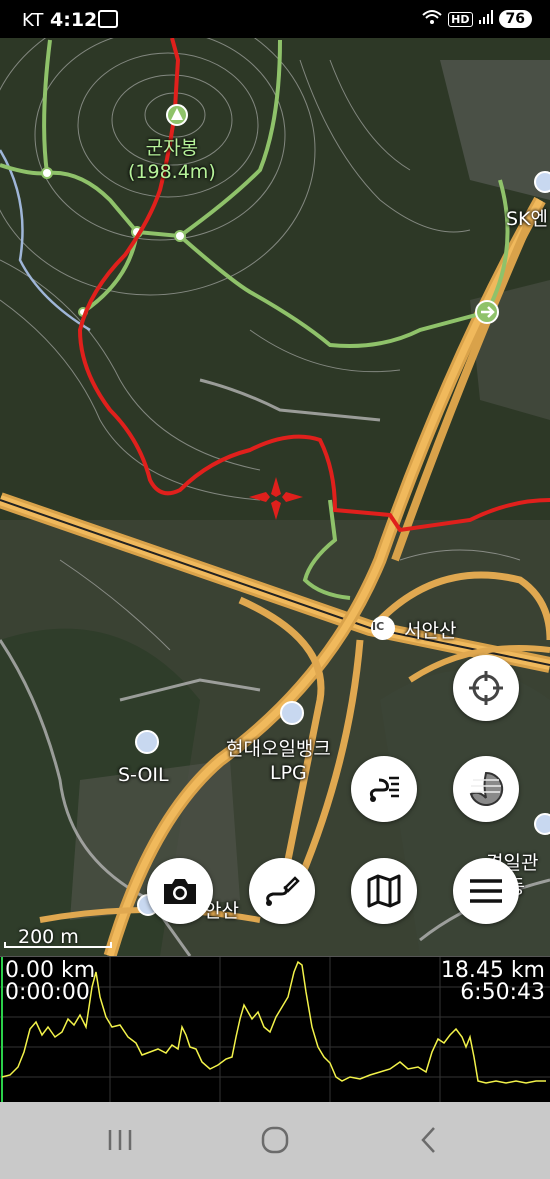 Image resolution: width=550 pixels, height=1179 pixels. What do you see at coordinates (502, 992) in the screenshot?
I see `total-time: 6:50:43` at bounding box center [502, 992].